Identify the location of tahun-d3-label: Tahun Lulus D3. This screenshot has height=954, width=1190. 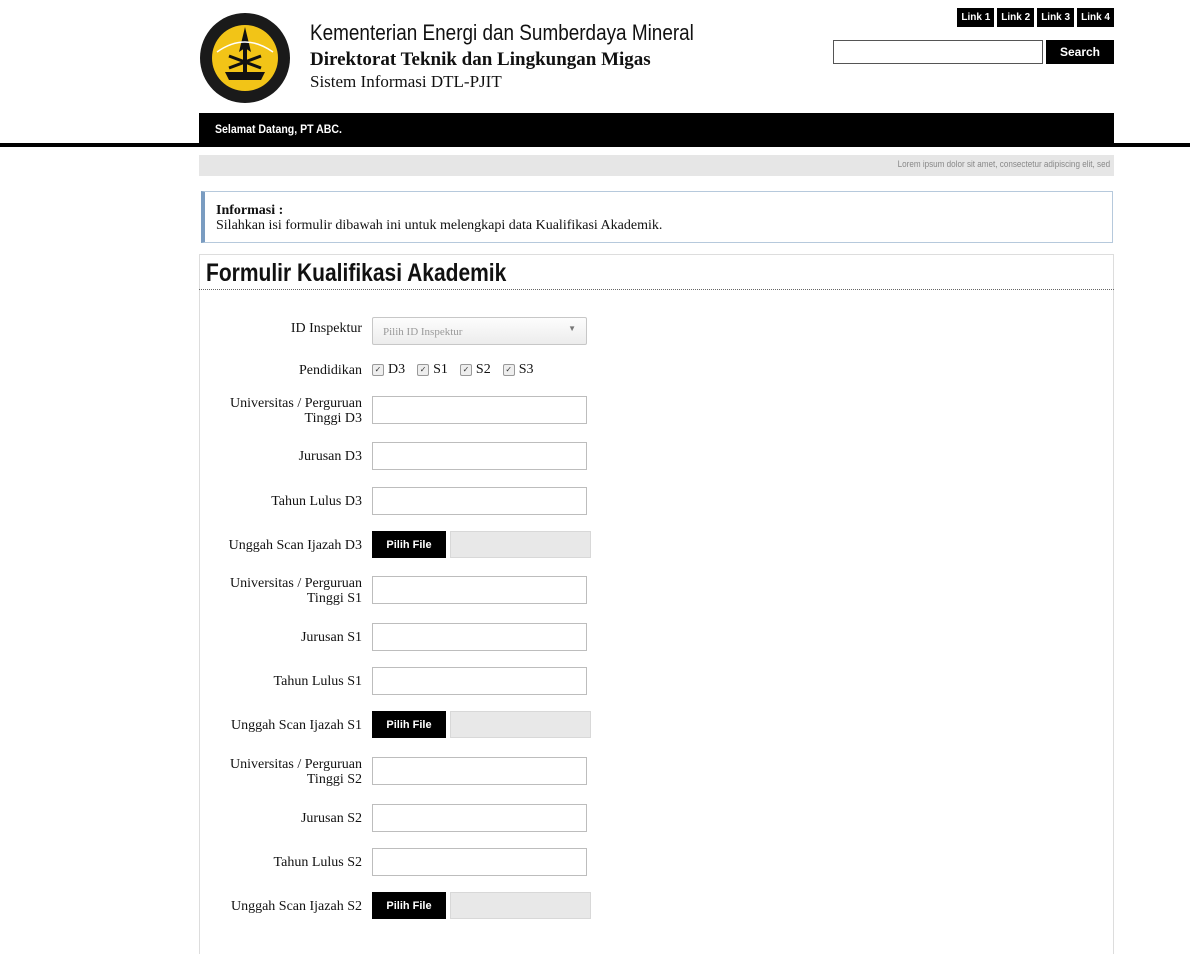
(316, 501).